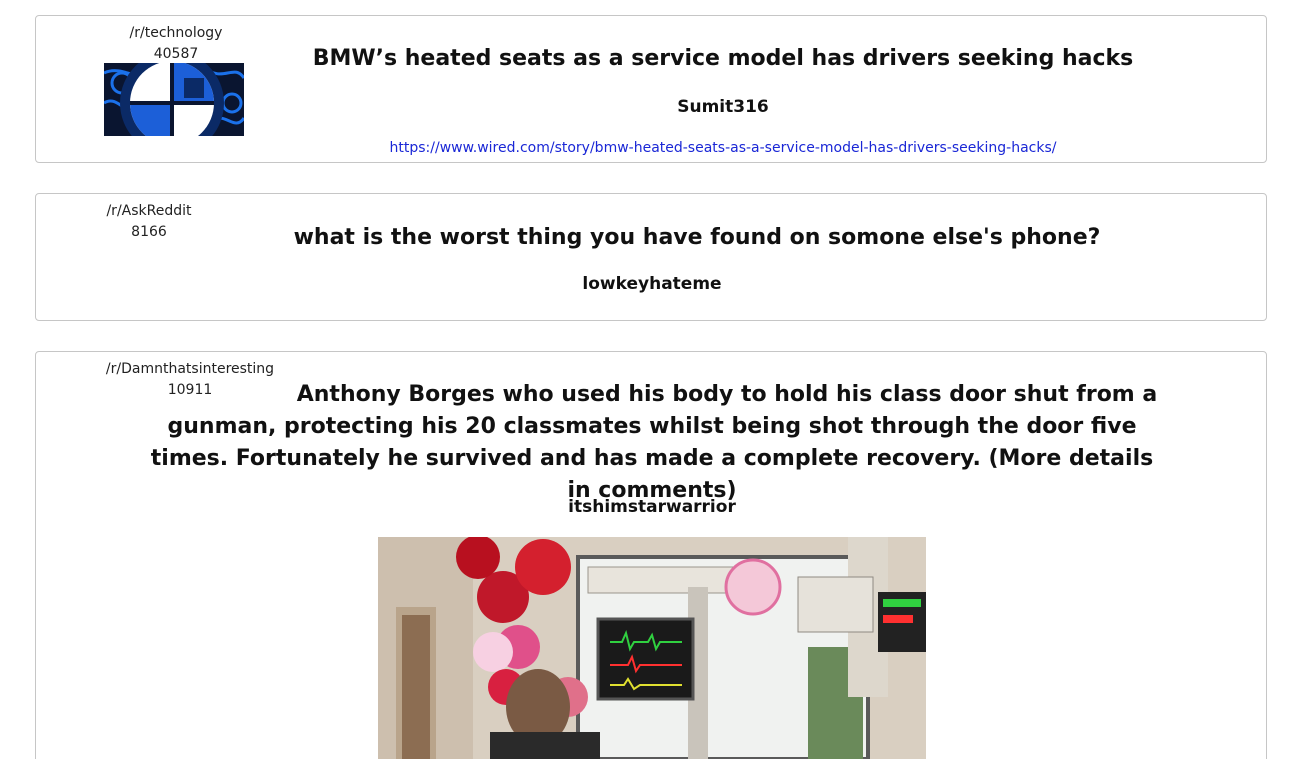 This screenshot has height=759, width=1301. I want to click on post-thumbnail, so click(174, 99).